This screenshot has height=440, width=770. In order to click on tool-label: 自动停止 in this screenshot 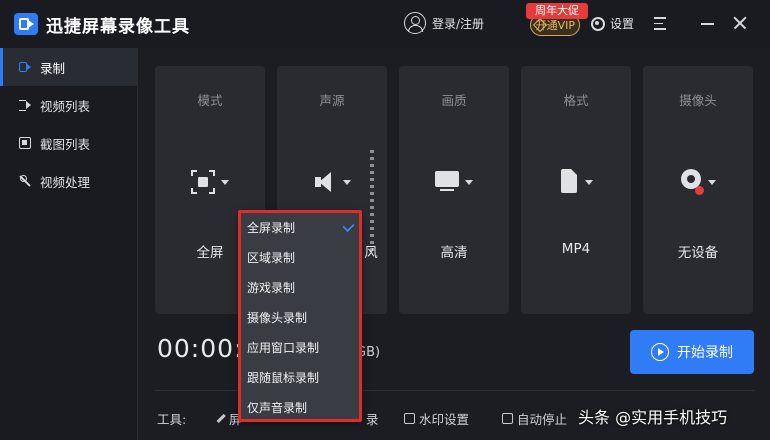, I will do `click(542, 419)`.